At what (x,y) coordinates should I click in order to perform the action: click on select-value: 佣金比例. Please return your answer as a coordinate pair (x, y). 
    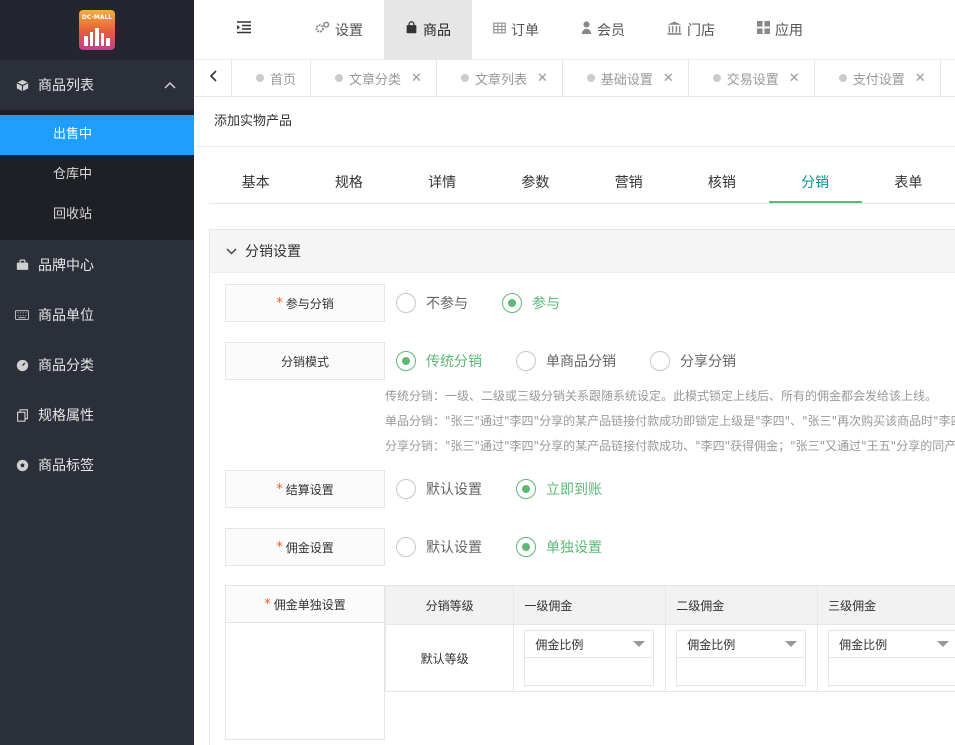
    Looking at the image, I should click on (711, 644).